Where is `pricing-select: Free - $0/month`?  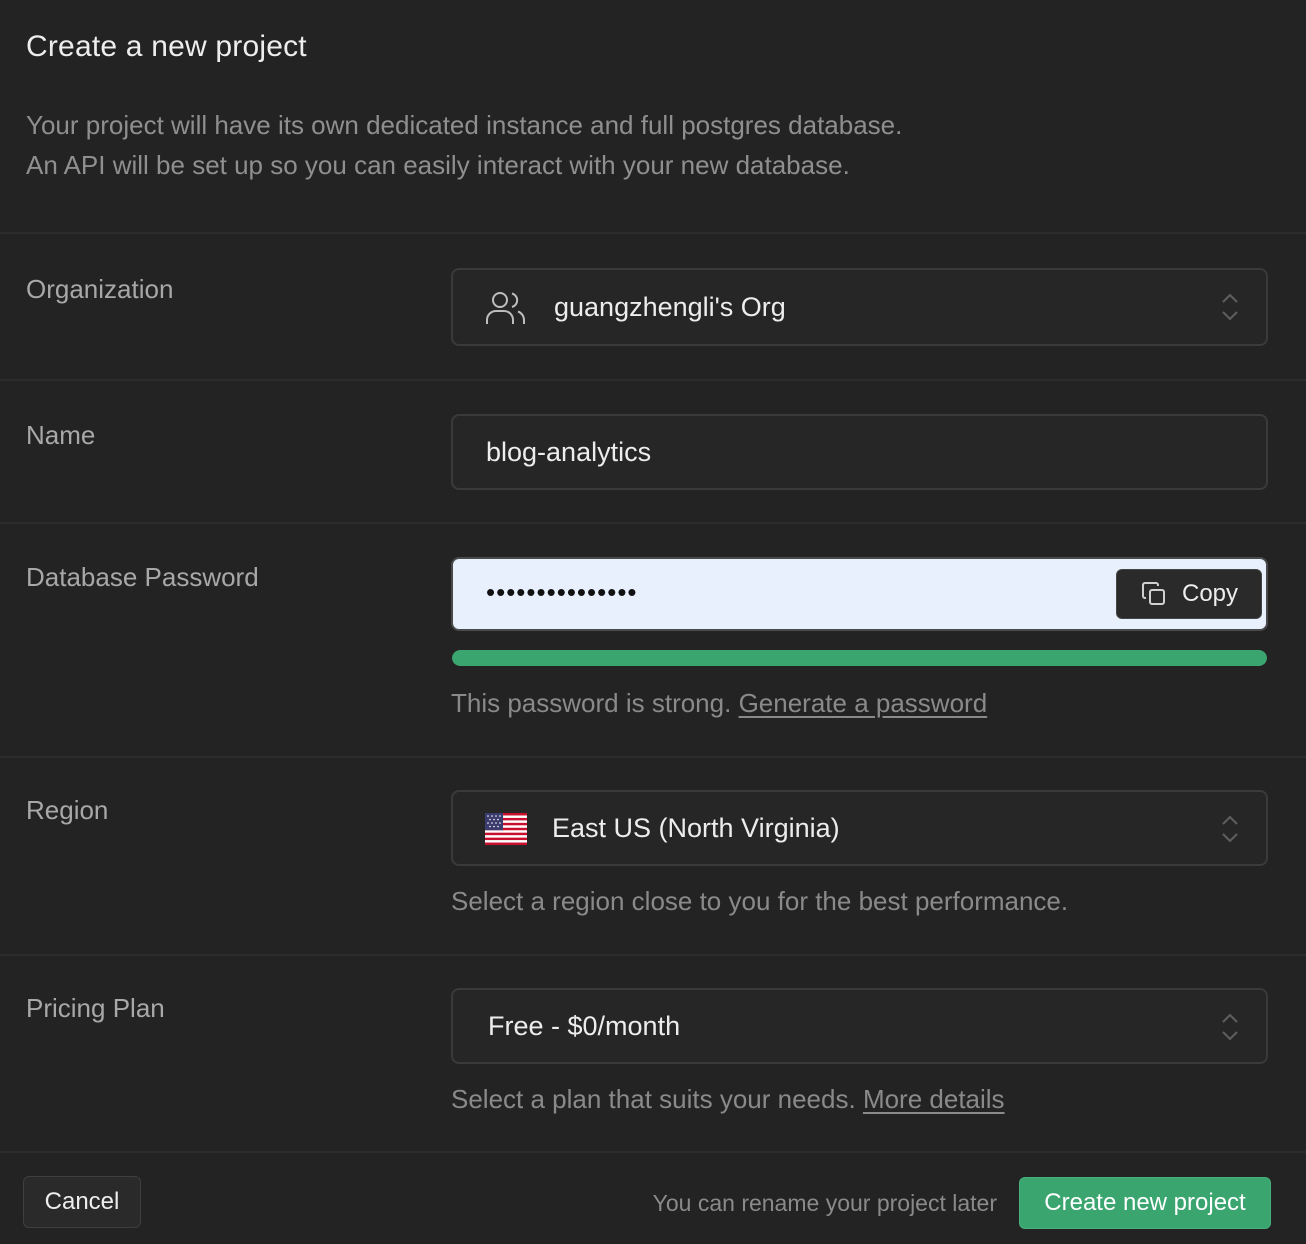 pricing-select: Free - $0/month is located at coordinates (859, 1026).